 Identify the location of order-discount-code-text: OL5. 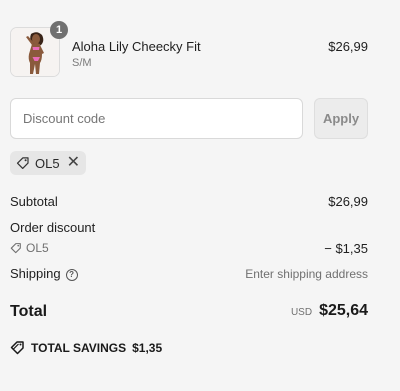
(37, 248).